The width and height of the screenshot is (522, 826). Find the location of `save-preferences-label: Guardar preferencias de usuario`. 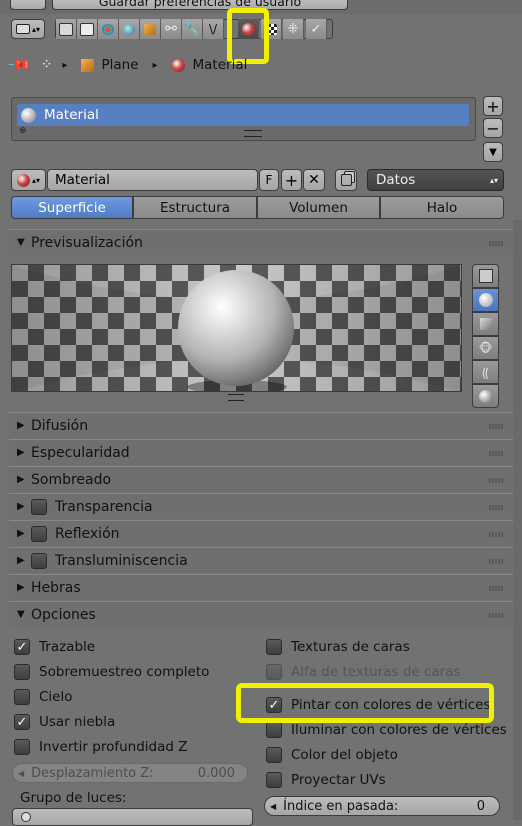

save-preferences-label: Guardar preferencias de usuario is located at coordinates (200, 4).